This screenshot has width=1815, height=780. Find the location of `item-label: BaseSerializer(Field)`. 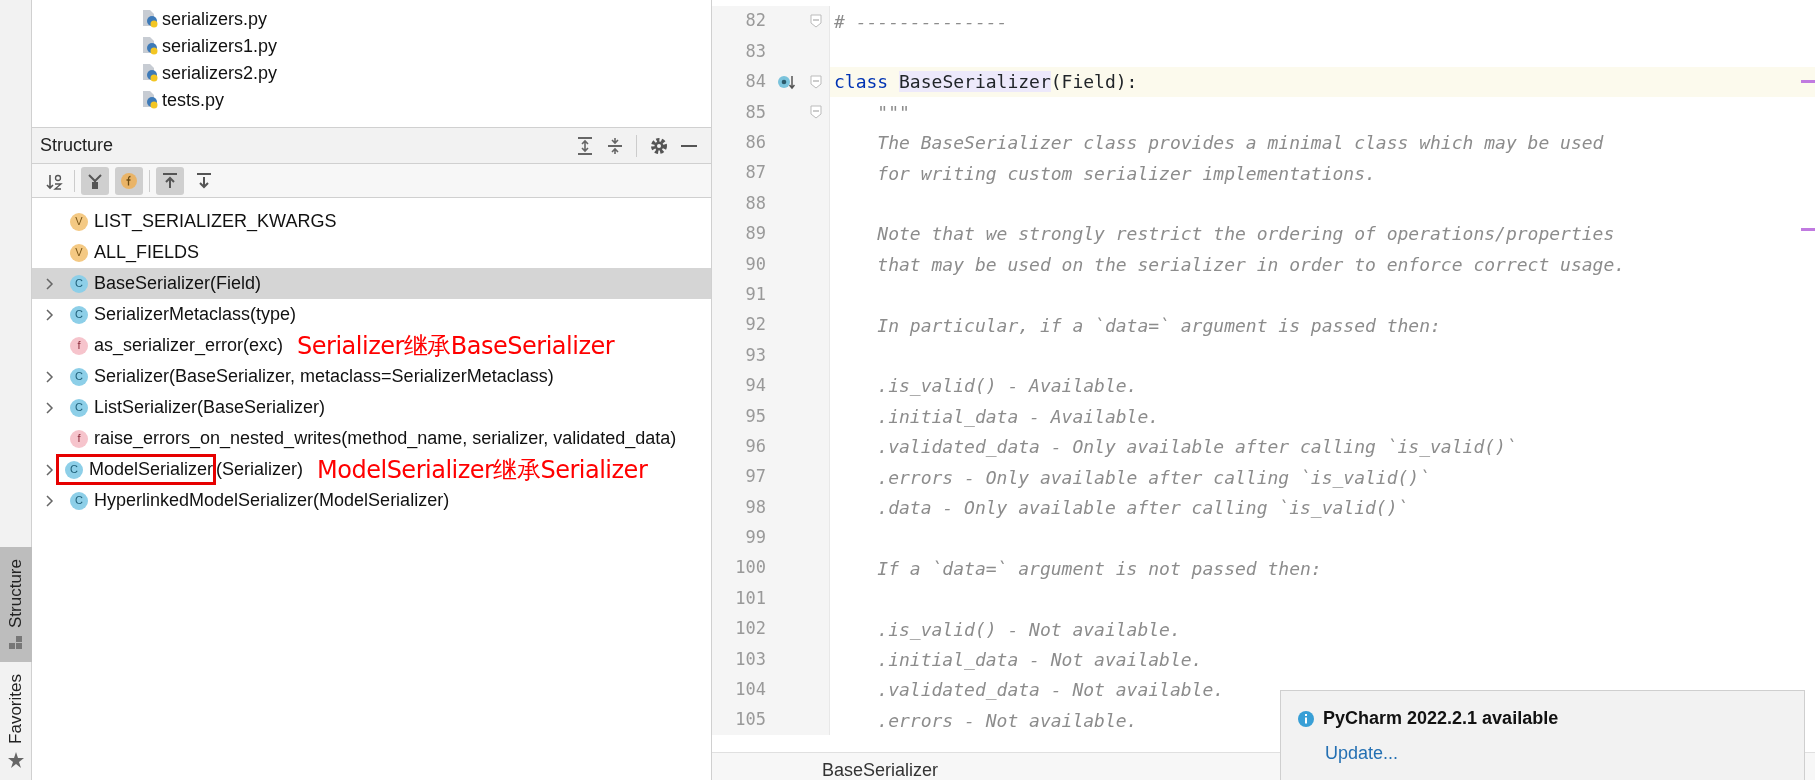

item-label: BaseSerializer(Field) is located at coordinates (178, 283).